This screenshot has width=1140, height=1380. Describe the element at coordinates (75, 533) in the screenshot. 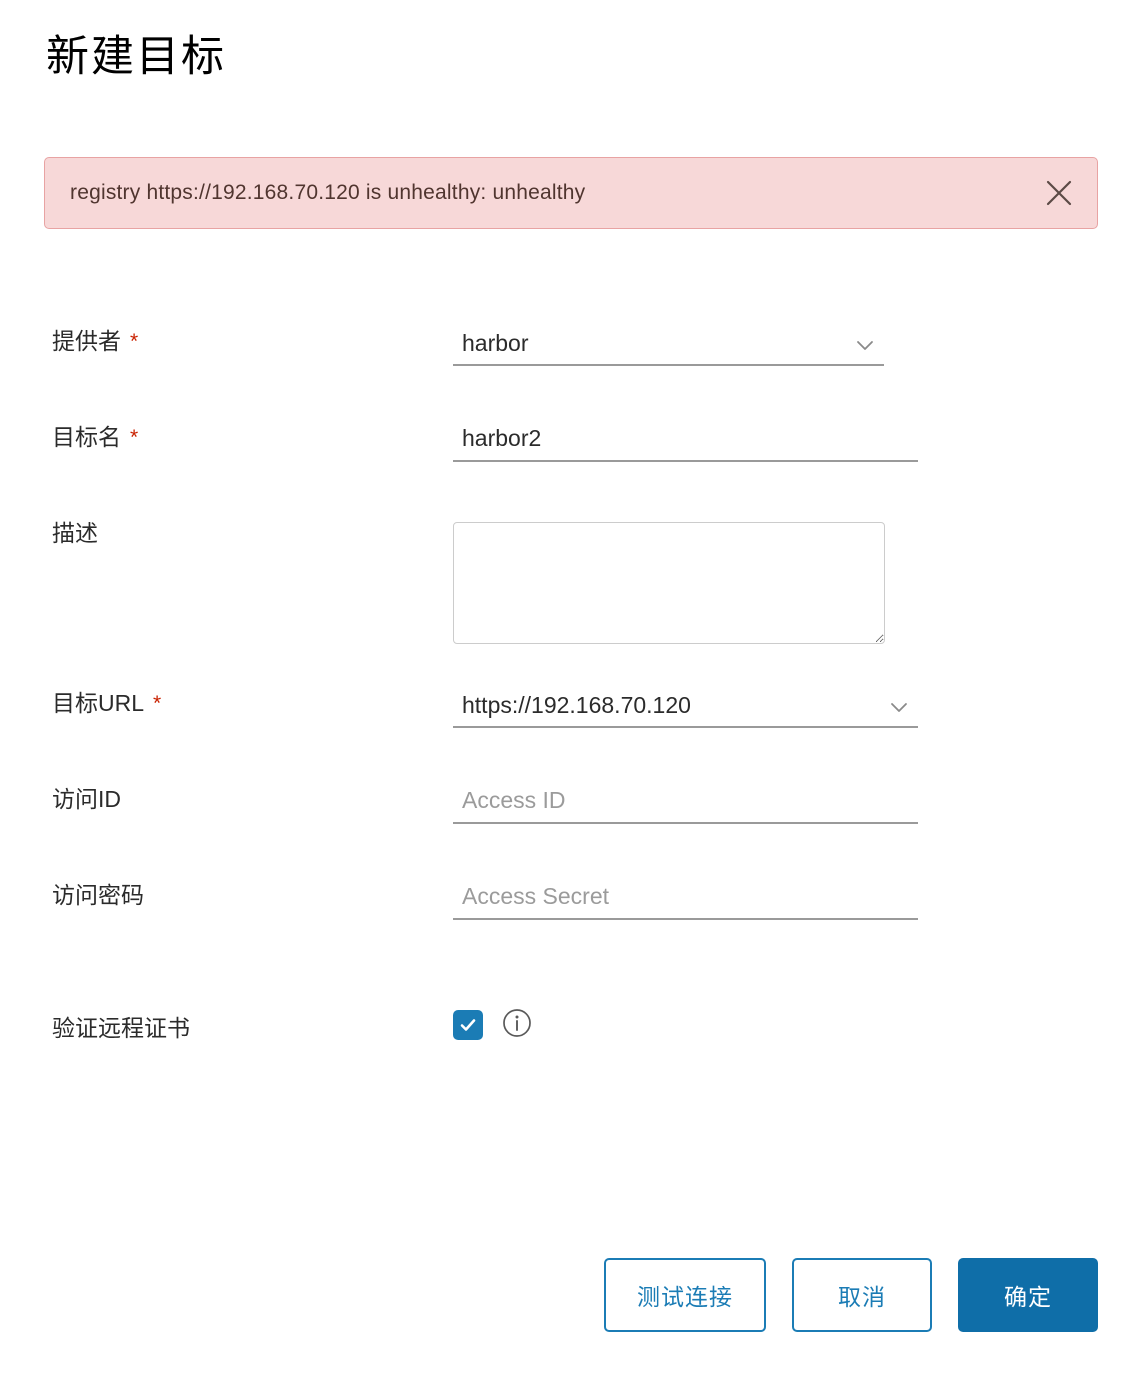

I see `description-label: 描述` at that location.